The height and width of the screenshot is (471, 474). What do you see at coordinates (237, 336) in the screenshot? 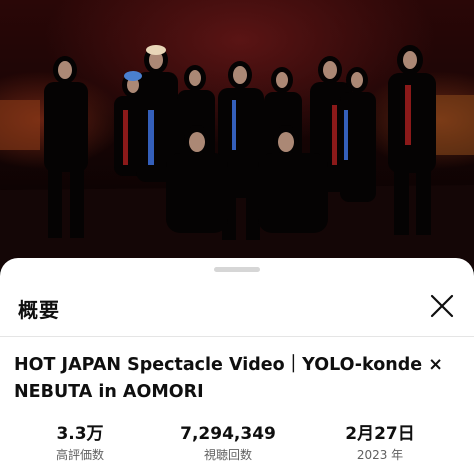
I see `divider` at bounding box center [237, 336].